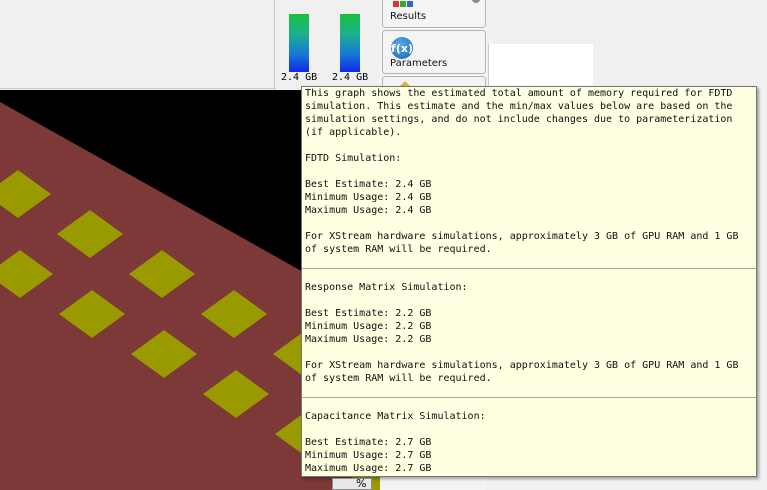 The width and height of the screenshot is (767, 490). Describe the element at coordinates (368, 468) in the screenshot. I see `capacitance-maximum-usage: Maximum Usage: 2.7 GB` at that location.